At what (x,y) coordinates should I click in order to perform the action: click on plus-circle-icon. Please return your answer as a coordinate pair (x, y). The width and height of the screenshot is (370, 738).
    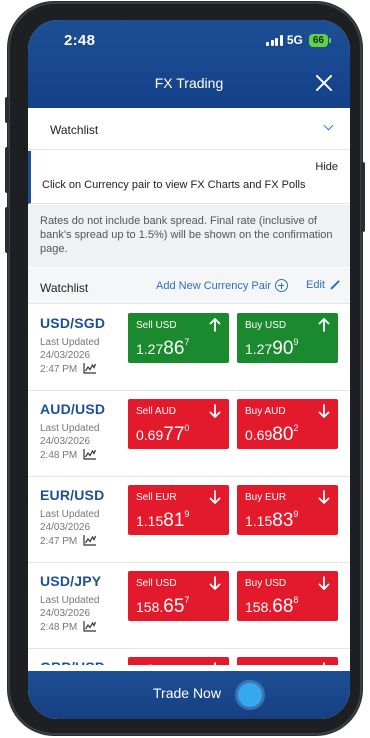
    Looking at the image, I should click on (281, 285).